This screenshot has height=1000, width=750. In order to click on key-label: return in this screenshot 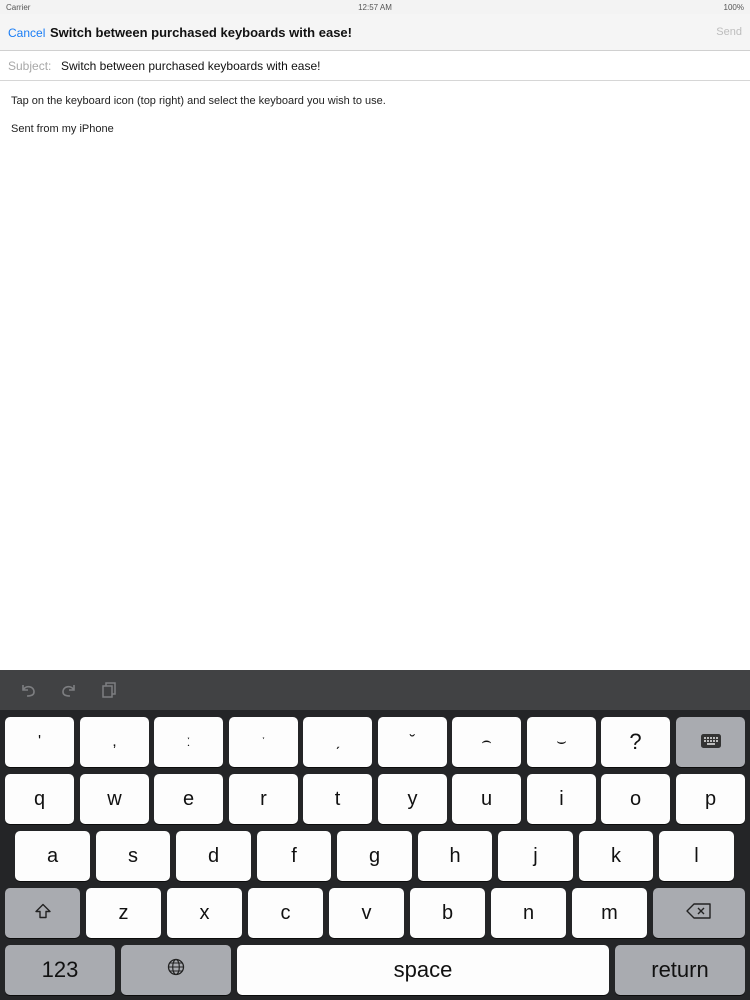, I will do `click(680, 969)`.